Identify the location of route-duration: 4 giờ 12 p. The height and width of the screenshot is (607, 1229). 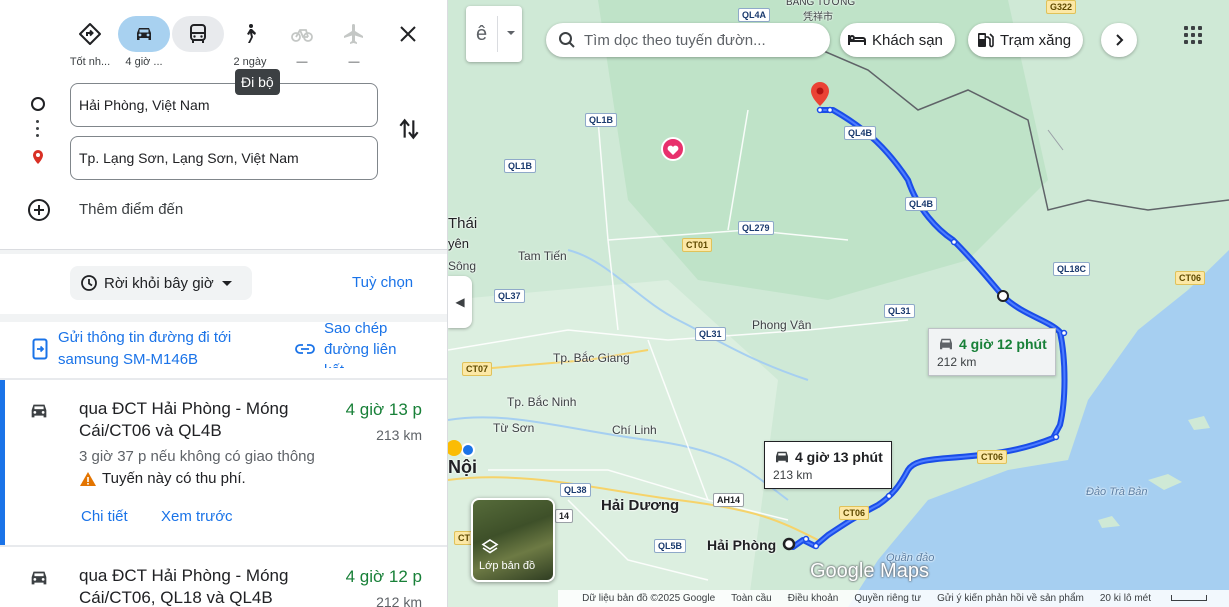
(383, 576).